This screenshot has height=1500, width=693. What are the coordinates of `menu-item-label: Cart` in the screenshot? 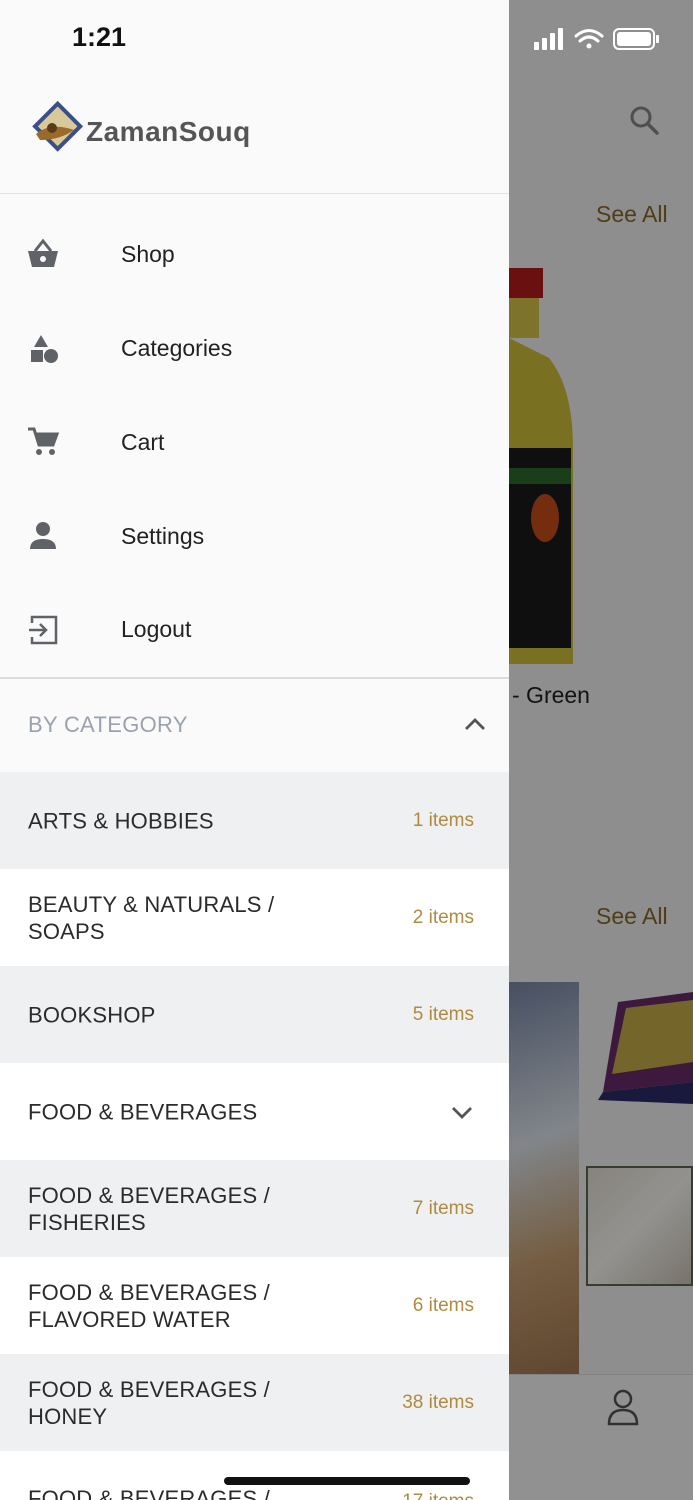 It's located at (143, 441).